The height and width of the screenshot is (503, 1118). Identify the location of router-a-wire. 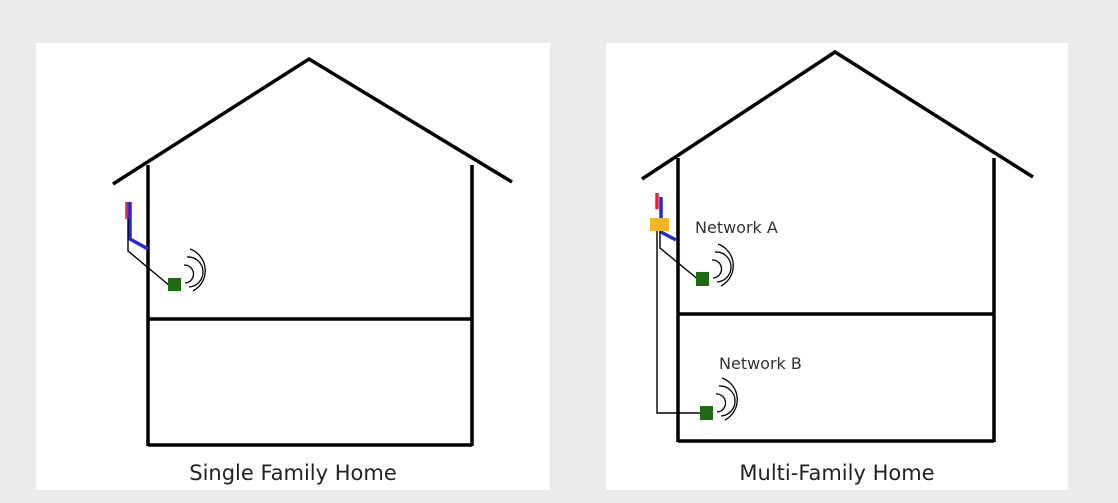
(680, 256).